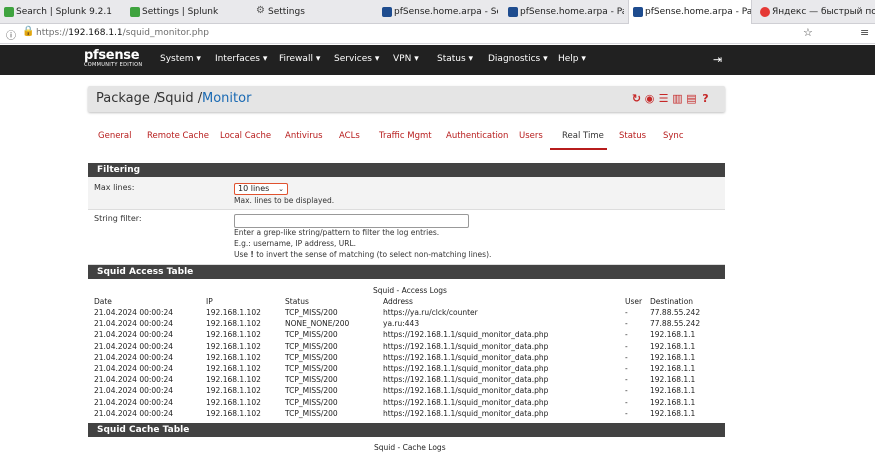 This screenshot has width=875, height=457. I want to click on url-scheme: https://, so click(52, 33).